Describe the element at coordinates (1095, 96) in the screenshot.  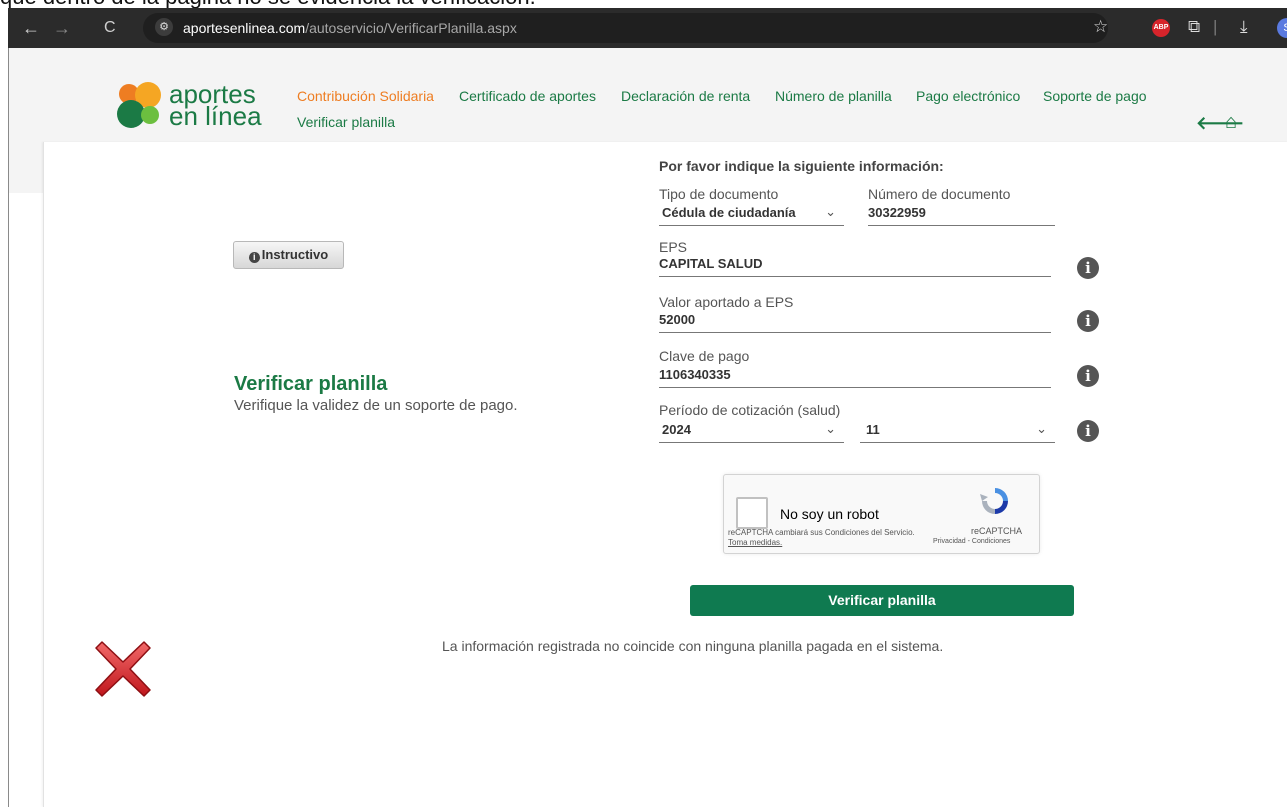
I see `menu-soporte-pago: Soporte de pago` at that location.